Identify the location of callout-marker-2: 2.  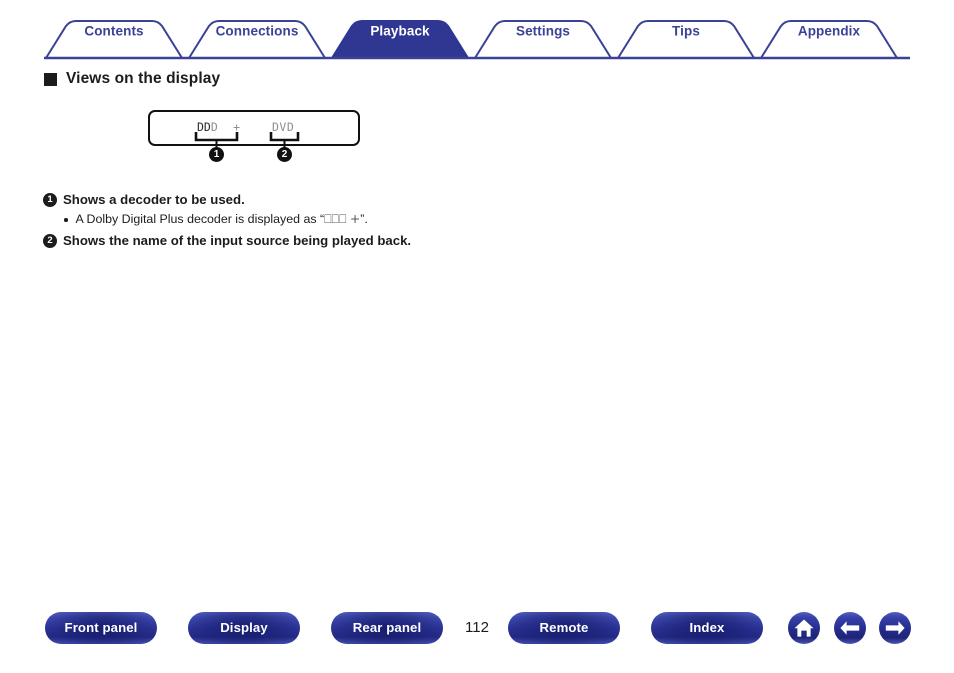
(284, 154).